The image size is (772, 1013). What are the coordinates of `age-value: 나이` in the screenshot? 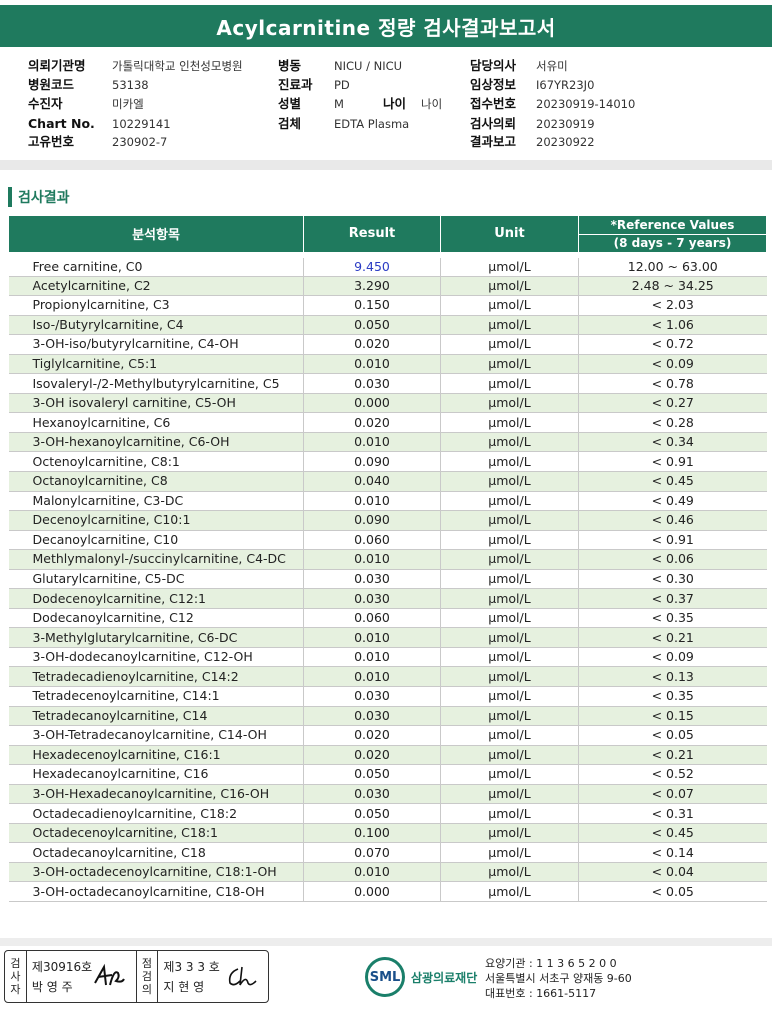 It's located at (432, 104).